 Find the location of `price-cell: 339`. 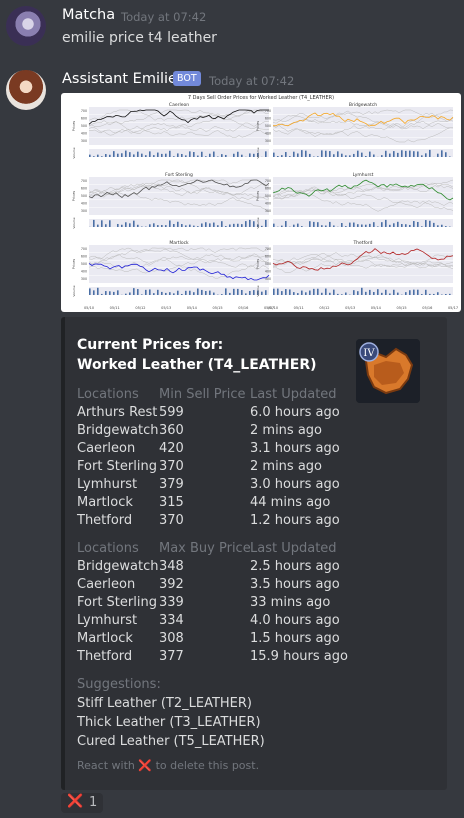

price-cell: 339 is located at coordinates (171, 602).